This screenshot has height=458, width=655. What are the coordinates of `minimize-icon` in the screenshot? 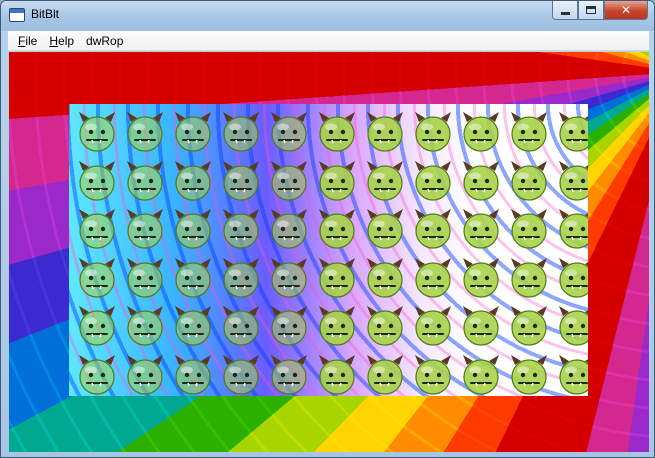 It's located at (565, 13).